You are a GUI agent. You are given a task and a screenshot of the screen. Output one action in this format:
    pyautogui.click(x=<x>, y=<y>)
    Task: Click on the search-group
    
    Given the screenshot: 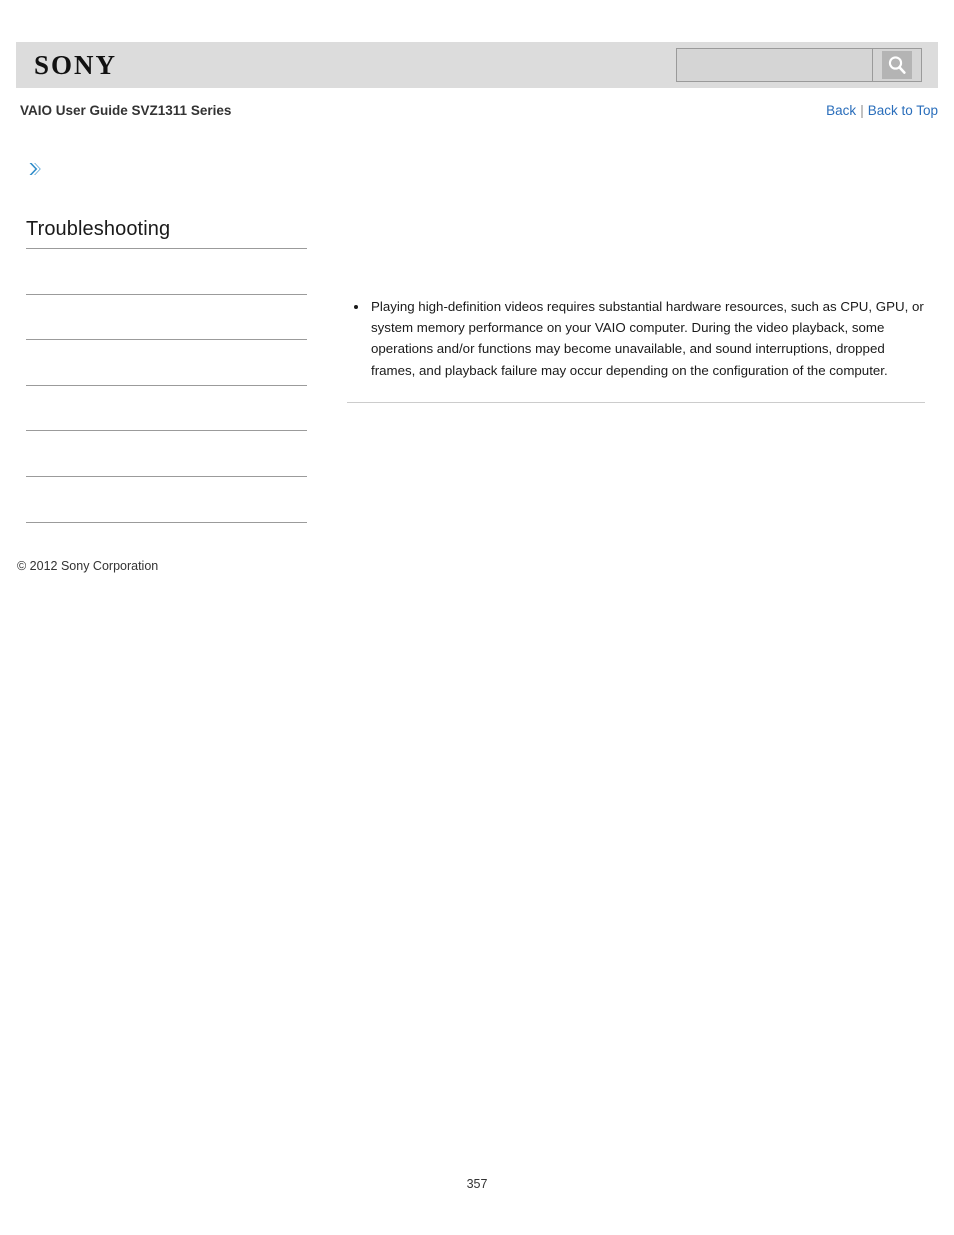 What is the action you would take?
    pyautogui.click(x=799, y=65)
    